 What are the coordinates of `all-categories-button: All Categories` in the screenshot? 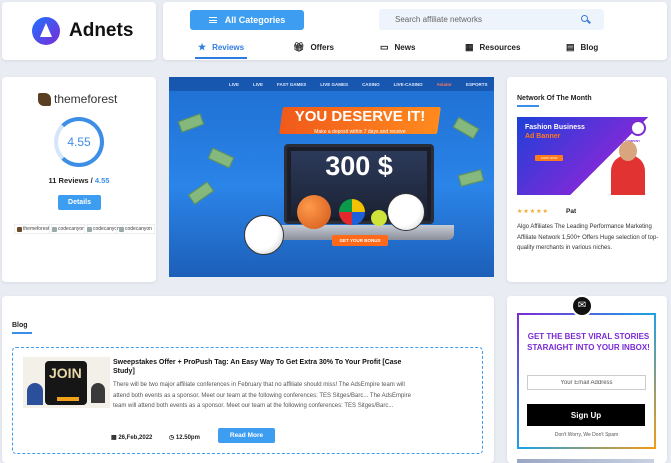 It's located at (247, 20).